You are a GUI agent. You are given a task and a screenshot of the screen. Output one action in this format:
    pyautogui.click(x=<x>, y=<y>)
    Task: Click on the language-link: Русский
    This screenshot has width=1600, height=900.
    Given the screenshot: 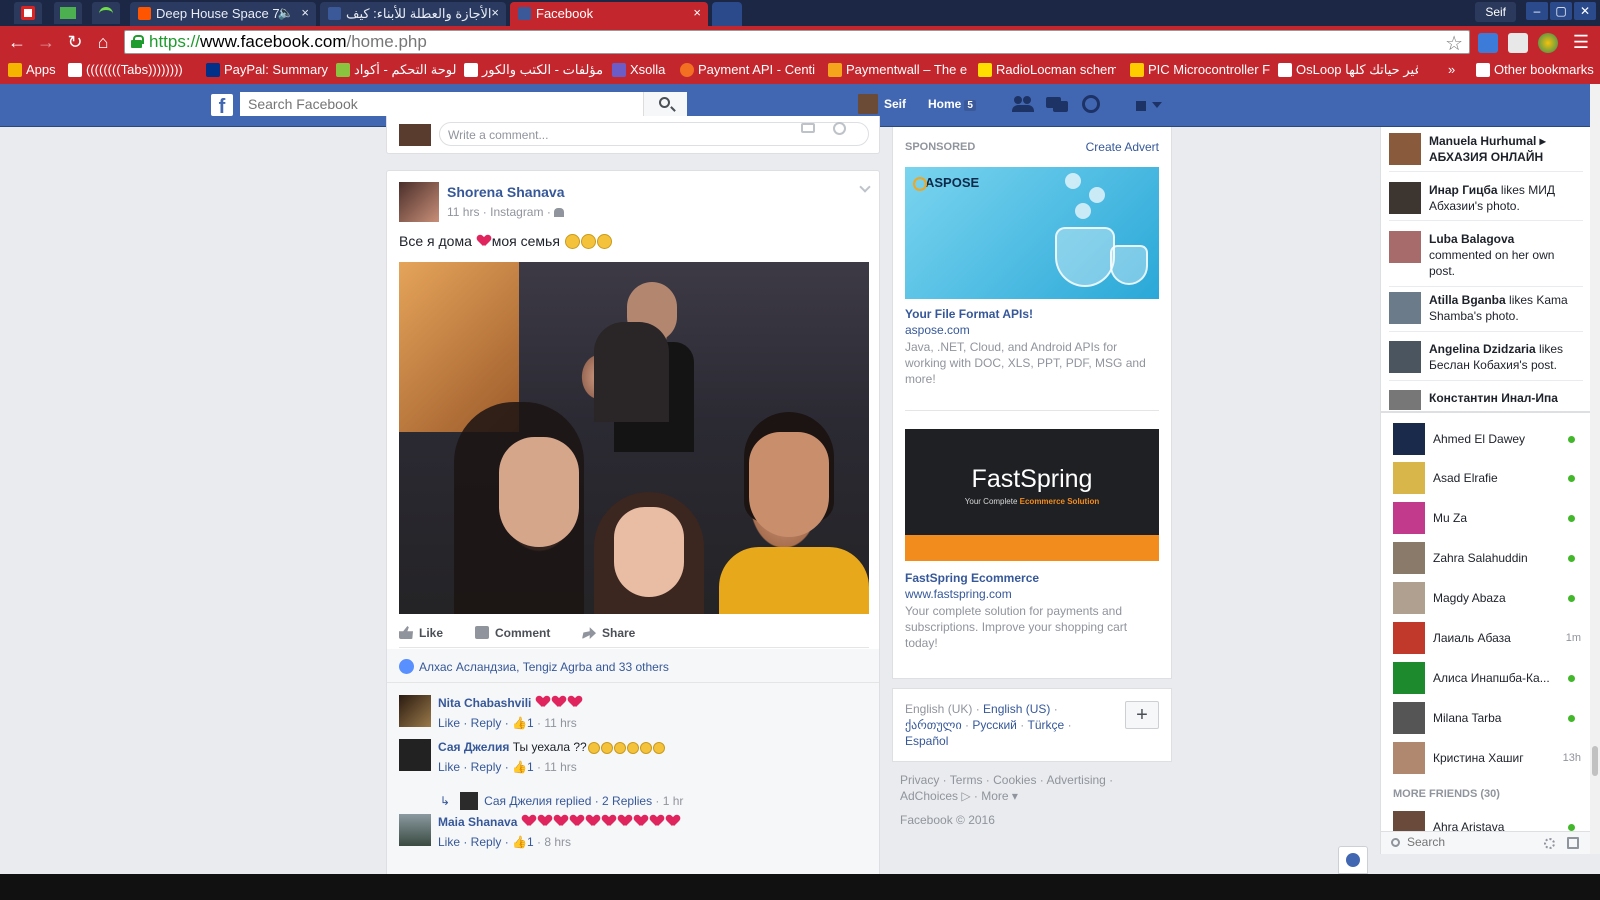 What is the action you would take?
    pyautogui.click(x=994, y=725)
    